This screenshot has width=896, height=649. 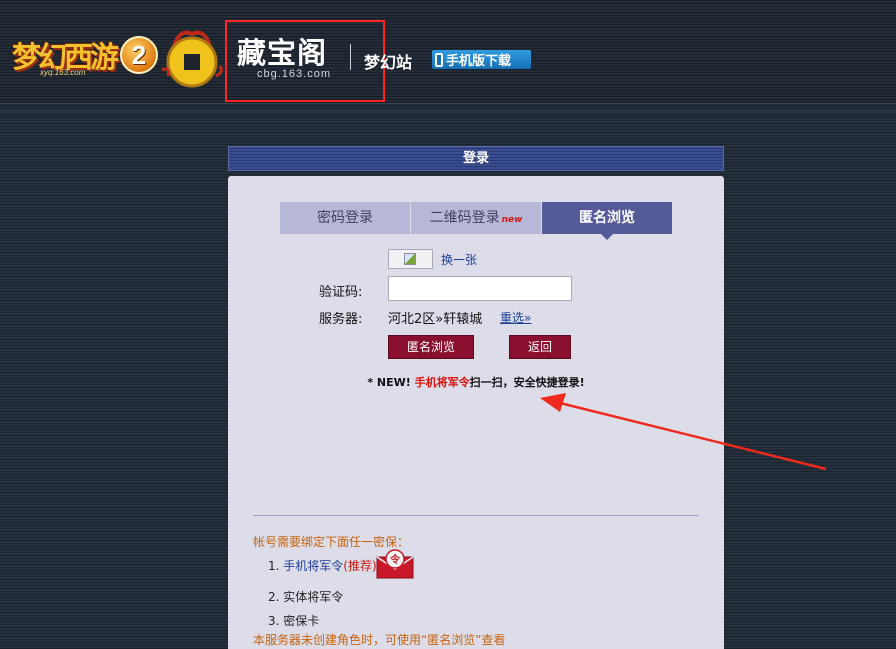 I want to click on security-option-3: 3. 密保卡, so click(x=293, y=620).